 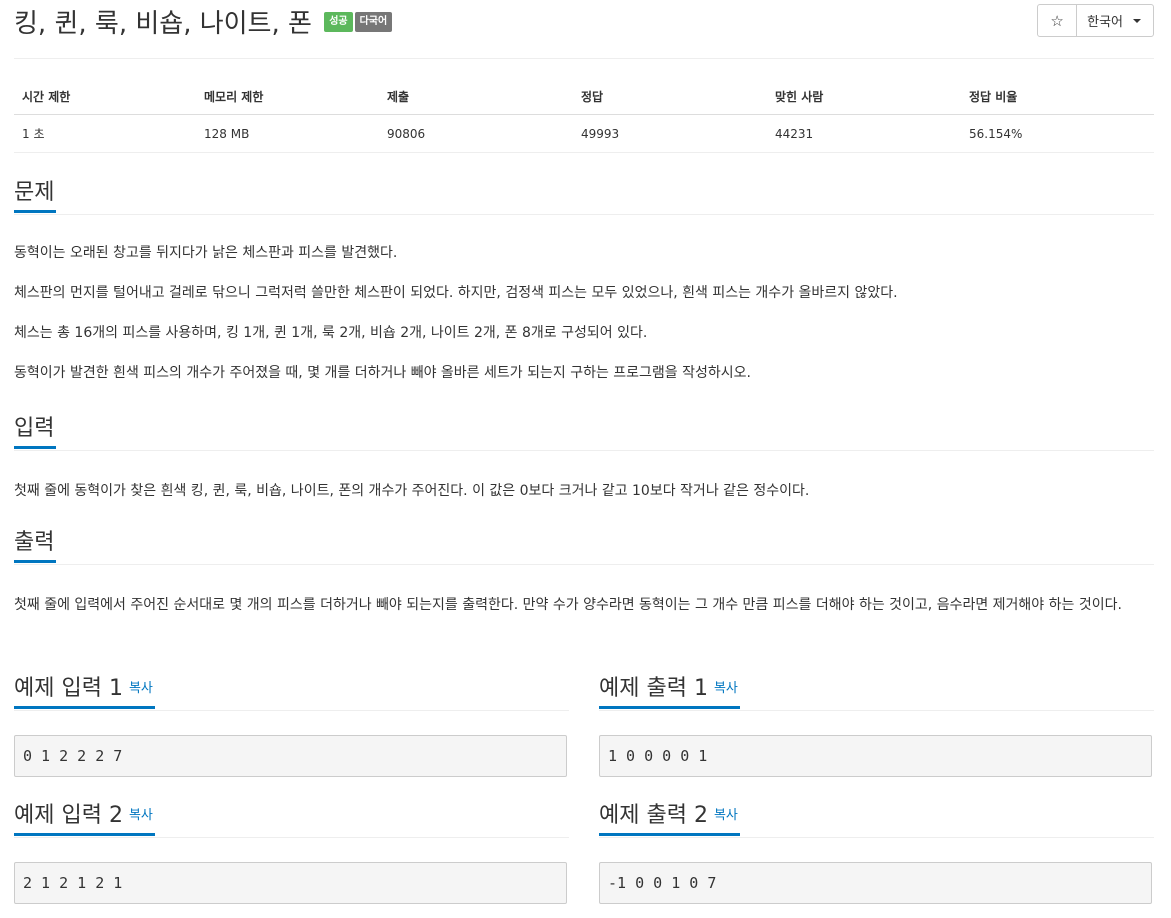 What do you see at coordinates (864, 133) in the screenshot?
I see `solvers-value: 44231` at bounding box center [864, 133].